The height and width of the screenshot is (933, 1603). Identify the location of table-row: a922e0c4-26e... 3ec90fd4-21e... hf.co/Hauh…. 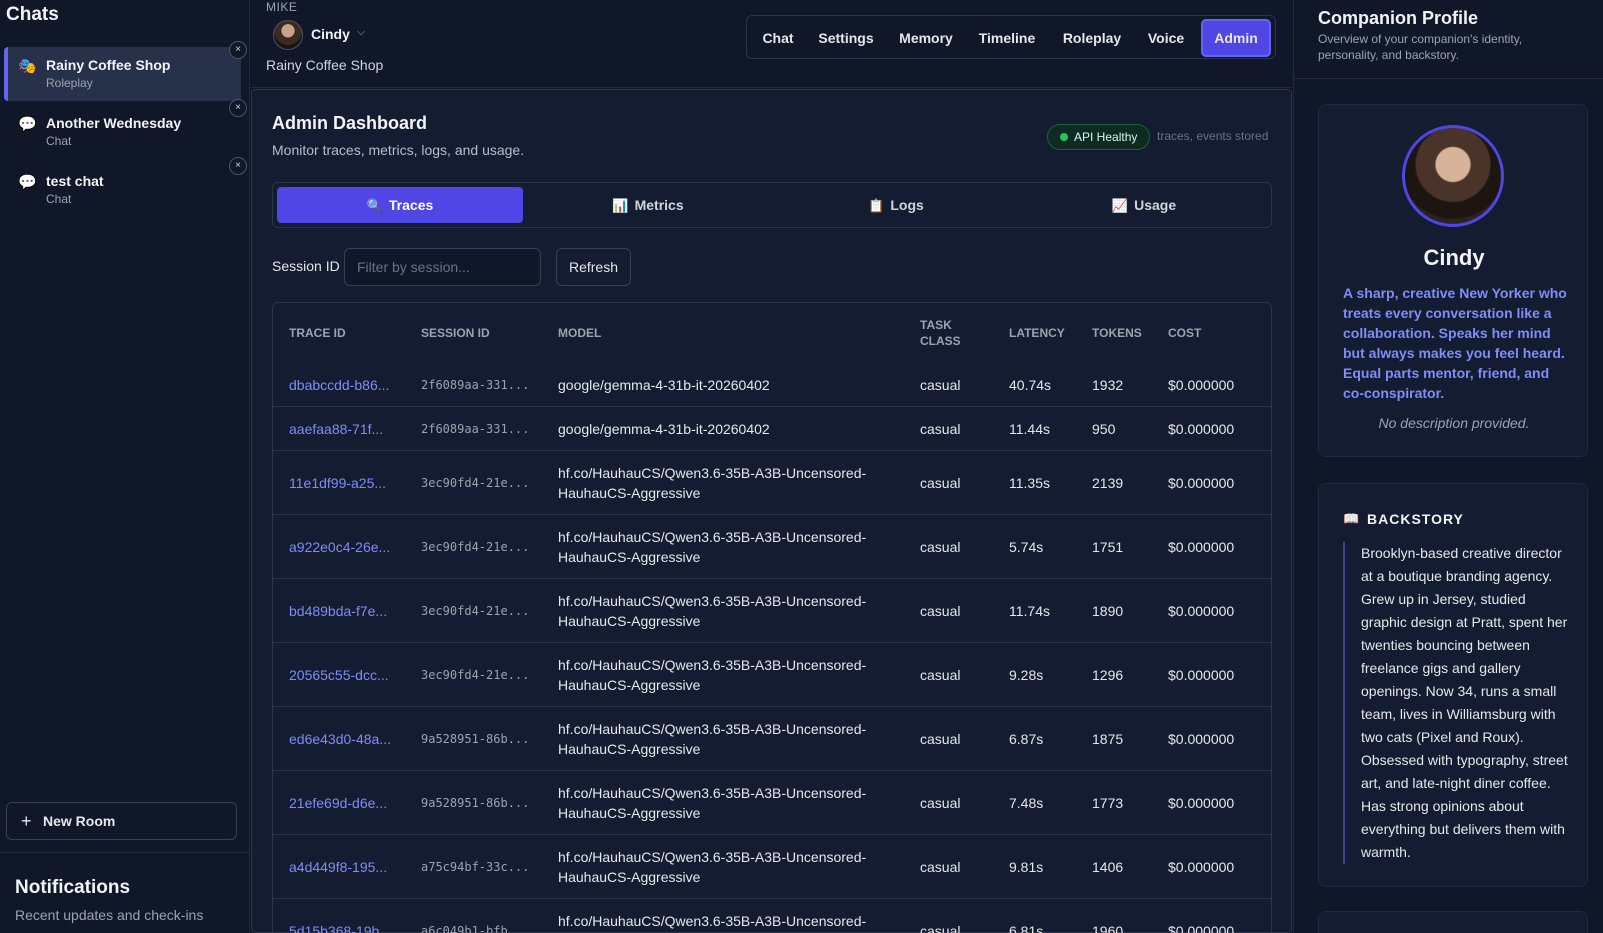
(772, 547).